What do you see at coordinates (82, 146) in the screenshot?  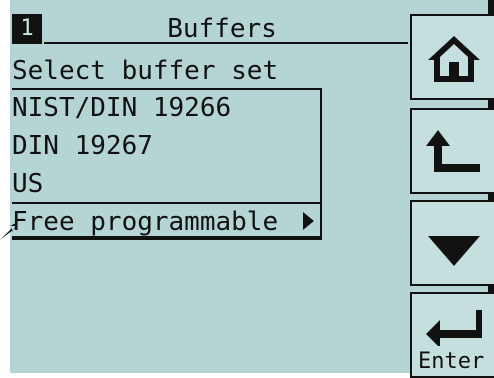 I see `list-item-label: DIN 19267` at bounding box center [82, 146].